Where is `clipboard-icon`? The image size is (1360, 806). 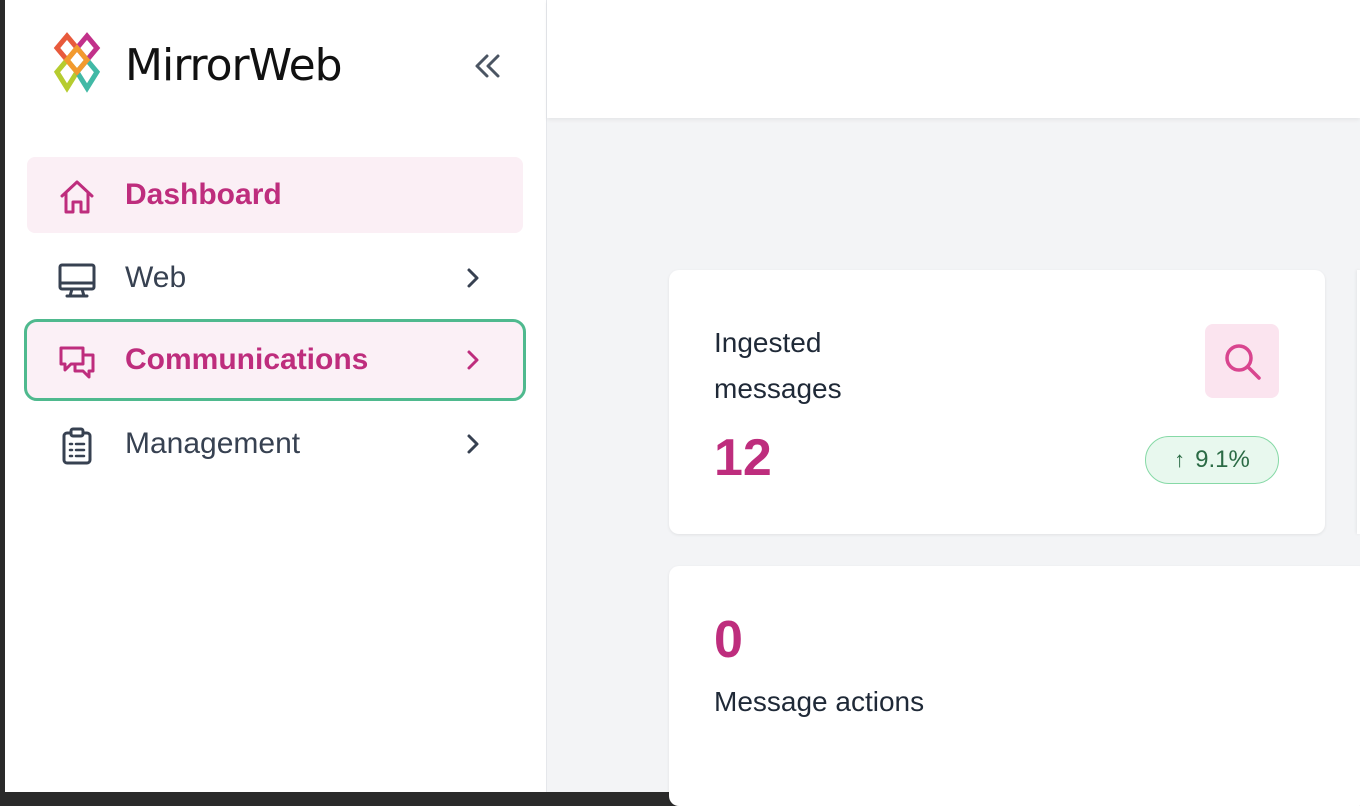
clipboard-icon is located at coordinates (77, 446).